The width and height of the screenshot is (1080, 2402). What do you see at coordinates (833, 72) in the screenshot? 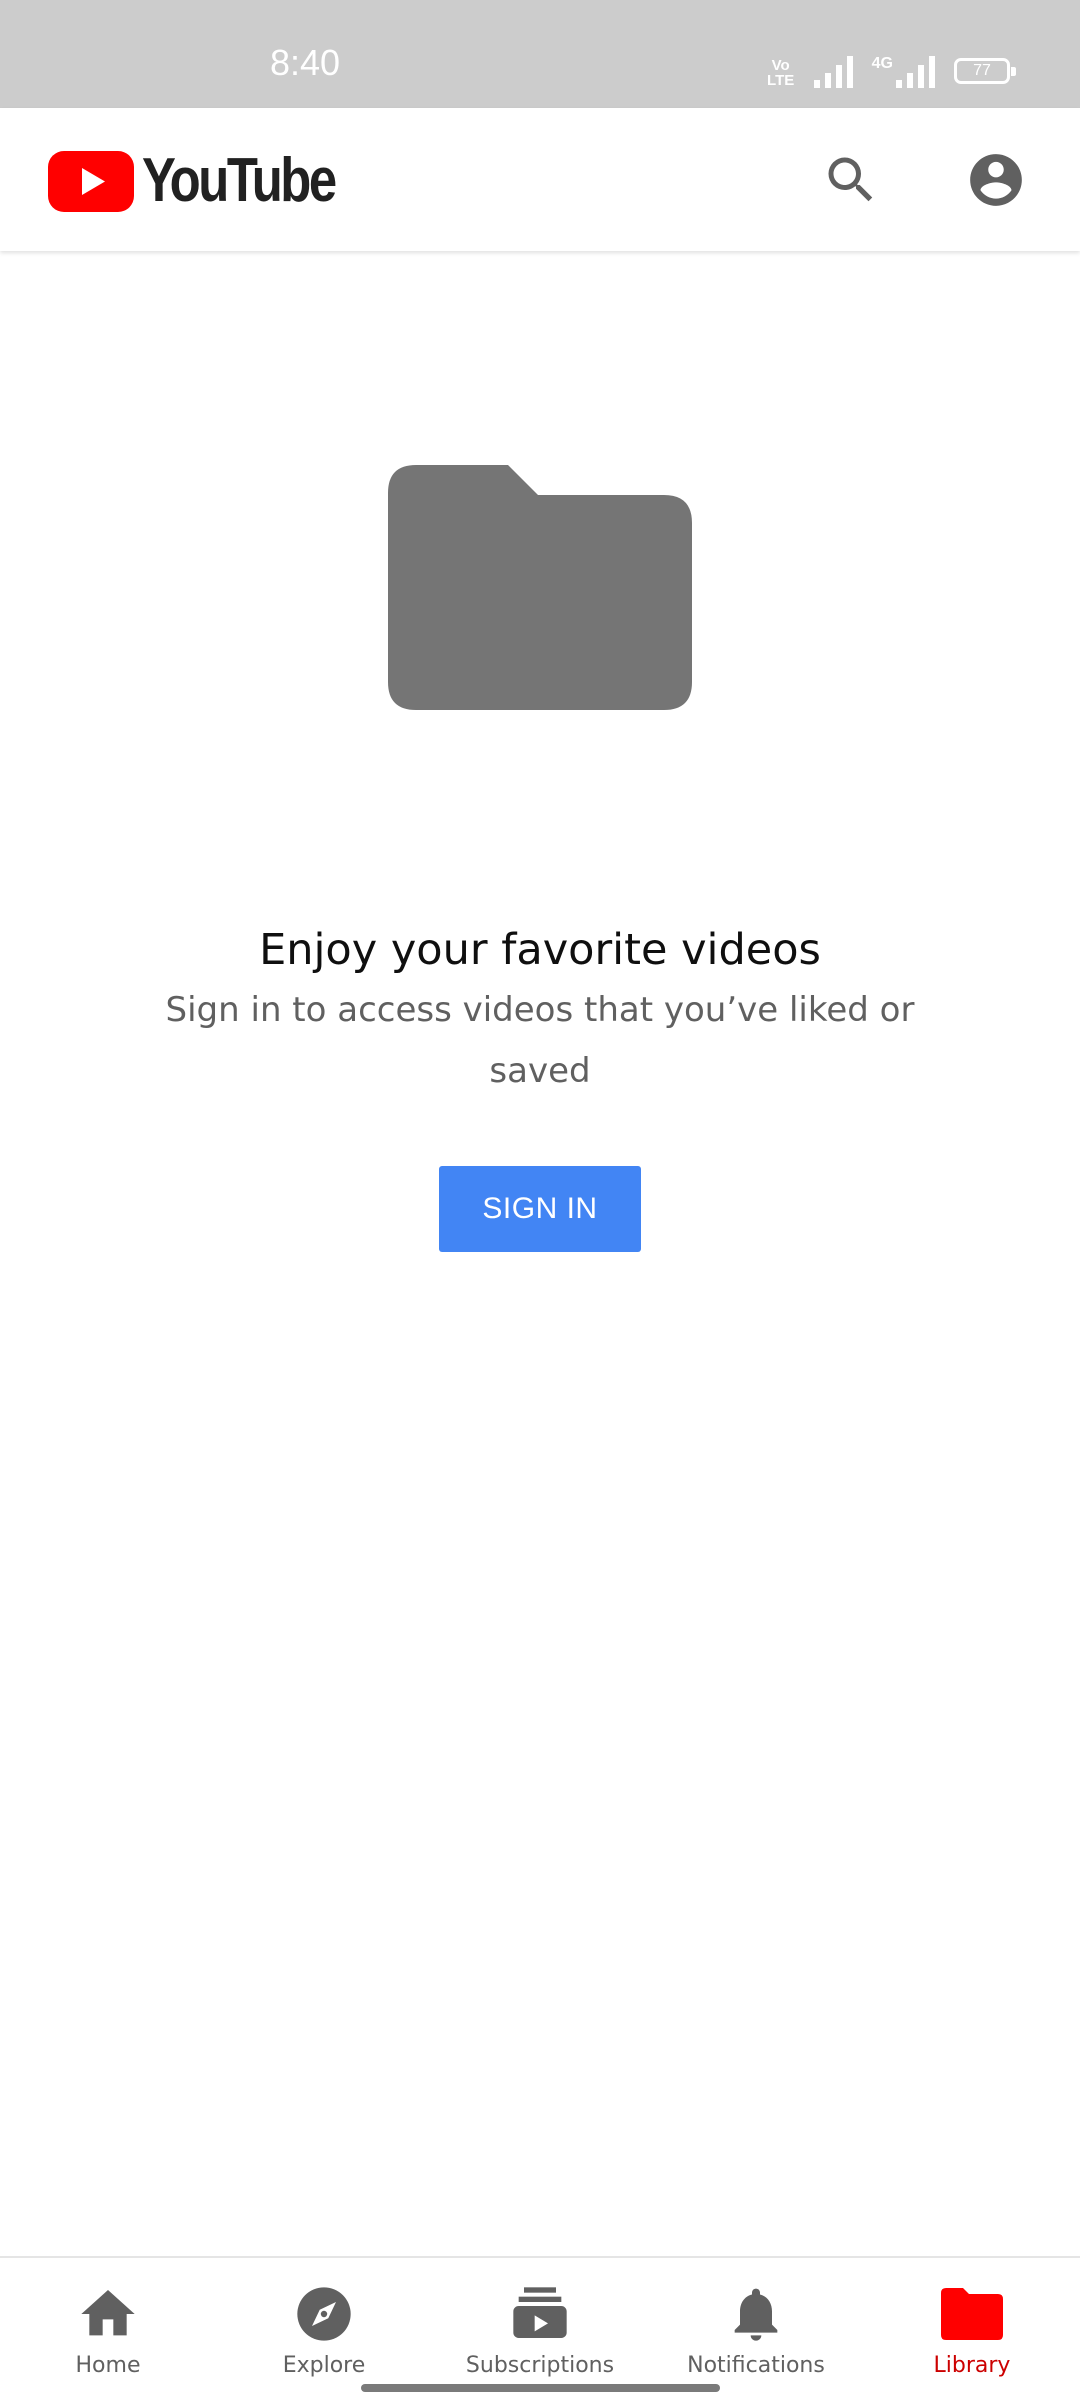
I see `signal-strength-icon` at bounding box center [833, 72].